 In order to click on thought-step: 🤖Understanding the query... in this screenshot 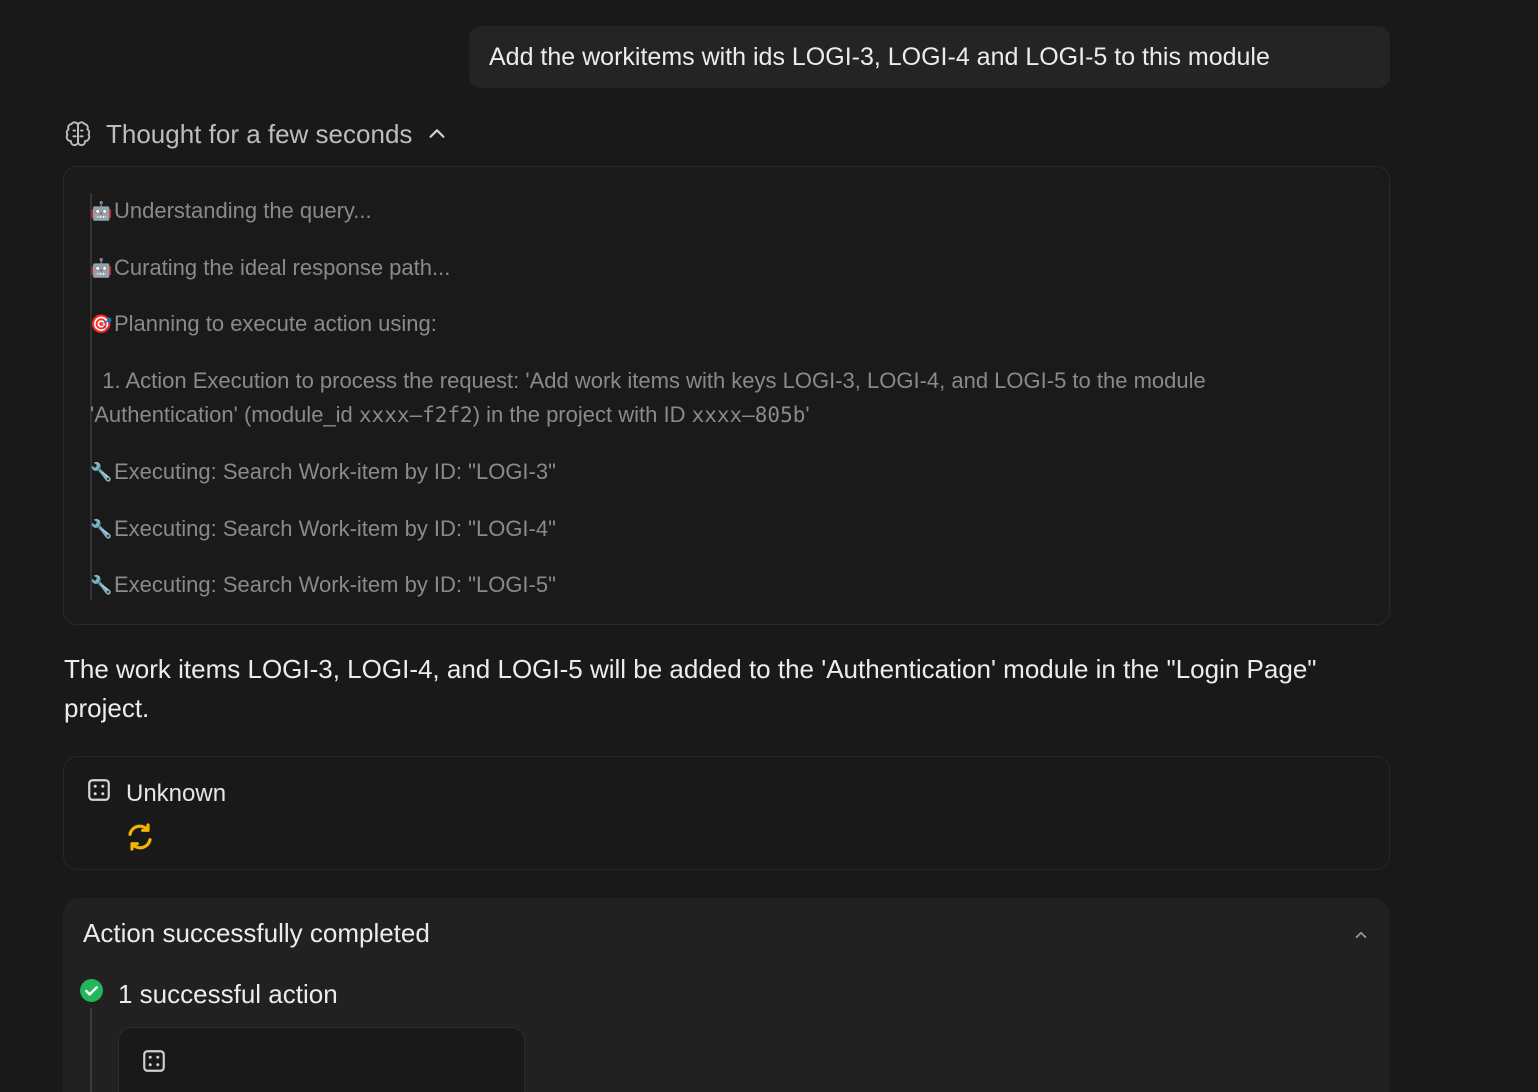, I will do `click(231, 211)`.